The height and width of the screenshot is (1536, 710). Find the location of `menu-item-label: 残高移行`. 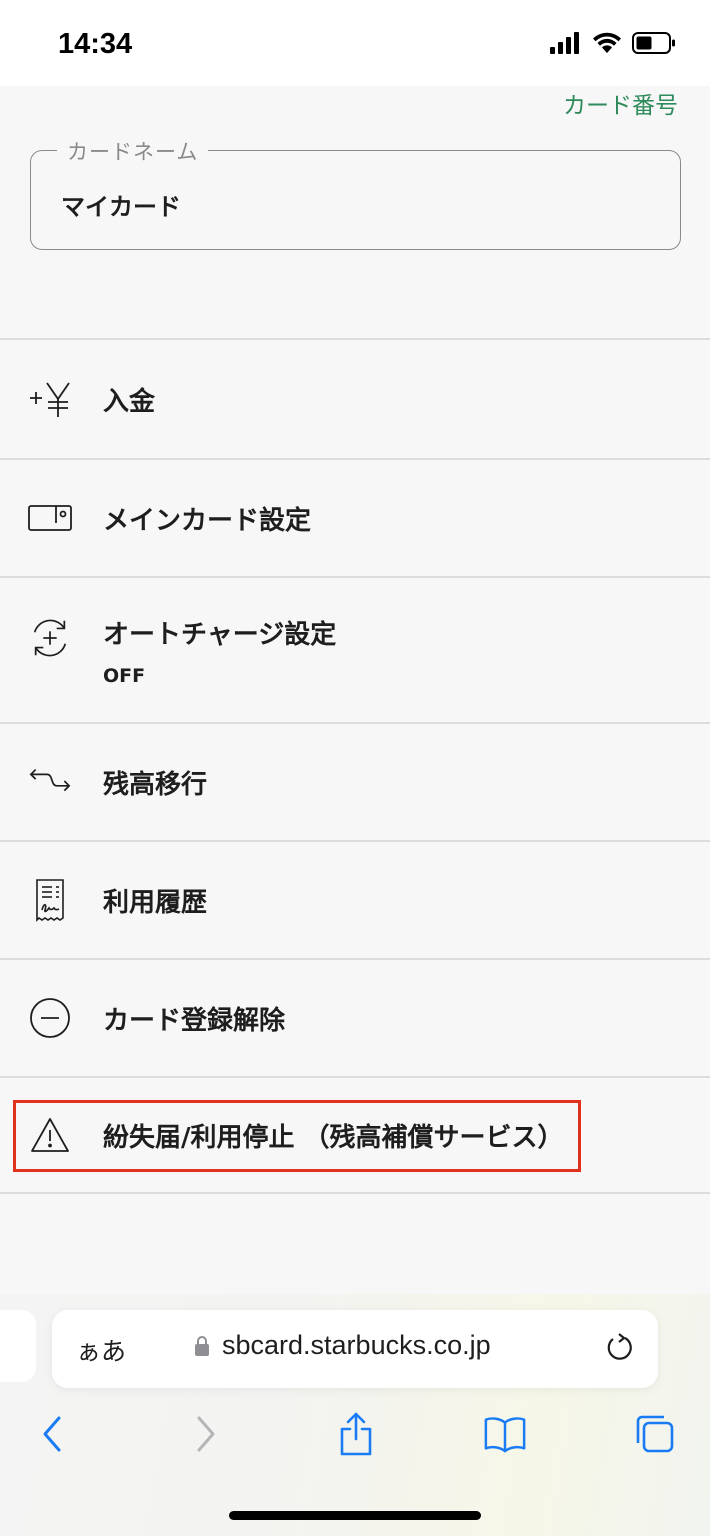

menu-item-label: 残高移行 is located at coordinates (155, 784).